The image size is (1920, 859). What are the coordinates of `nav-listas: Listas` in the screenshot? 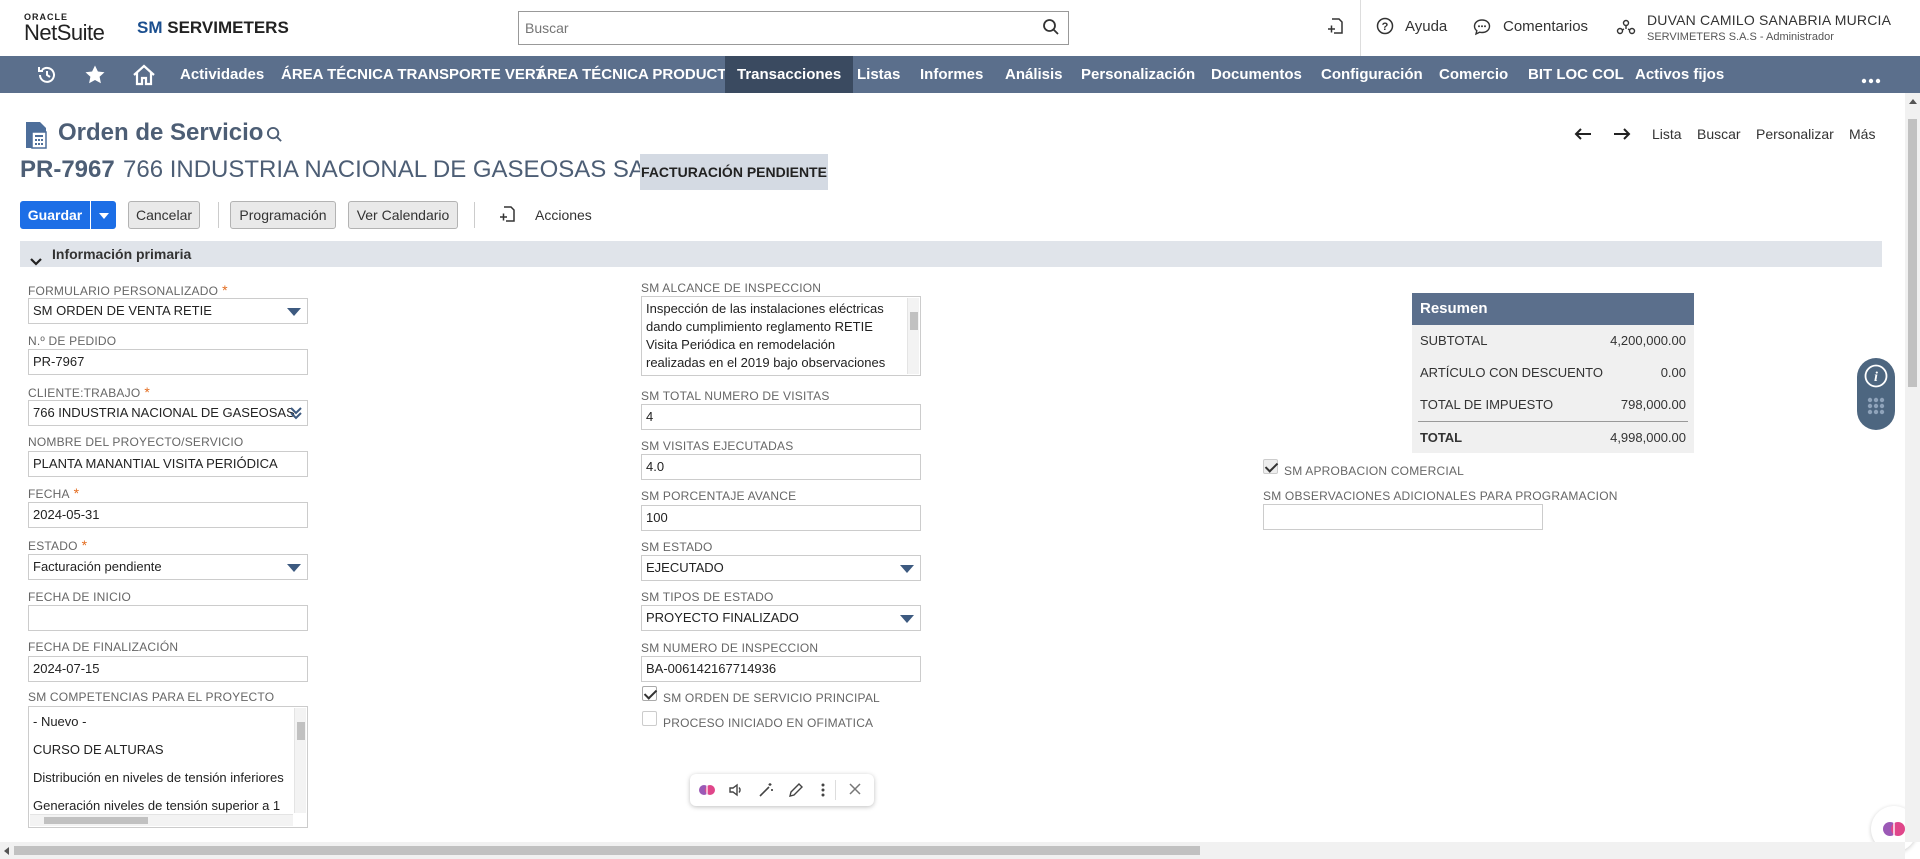 It's located at (878, 74).